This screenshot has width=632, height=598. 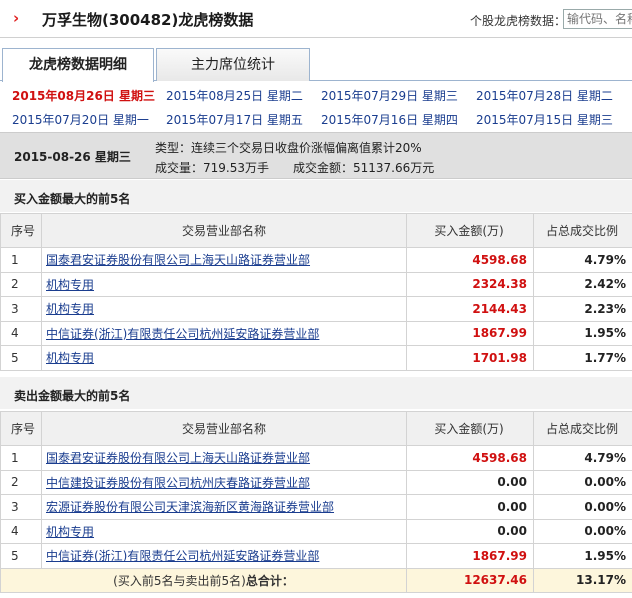 What do you see at coordinates (316, 65) in the screenshot?
I see `tab-bar: 龙虎榜数据明细 主力席位统计` at bounding box center [316, 65].